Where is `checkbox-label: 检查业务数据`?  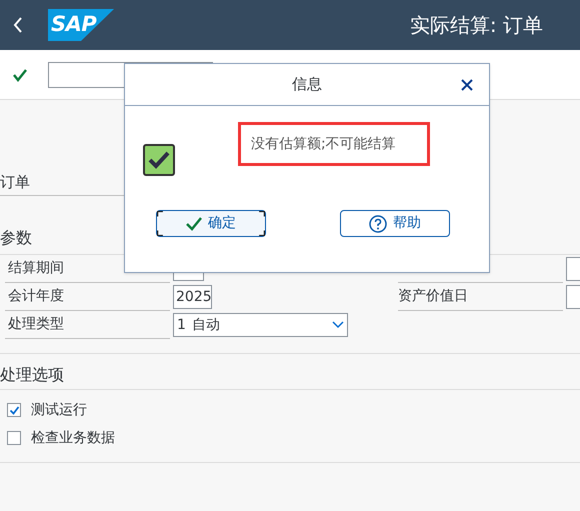 checkbox-label: 检查业务数据 is located at coordinates (73, 438).